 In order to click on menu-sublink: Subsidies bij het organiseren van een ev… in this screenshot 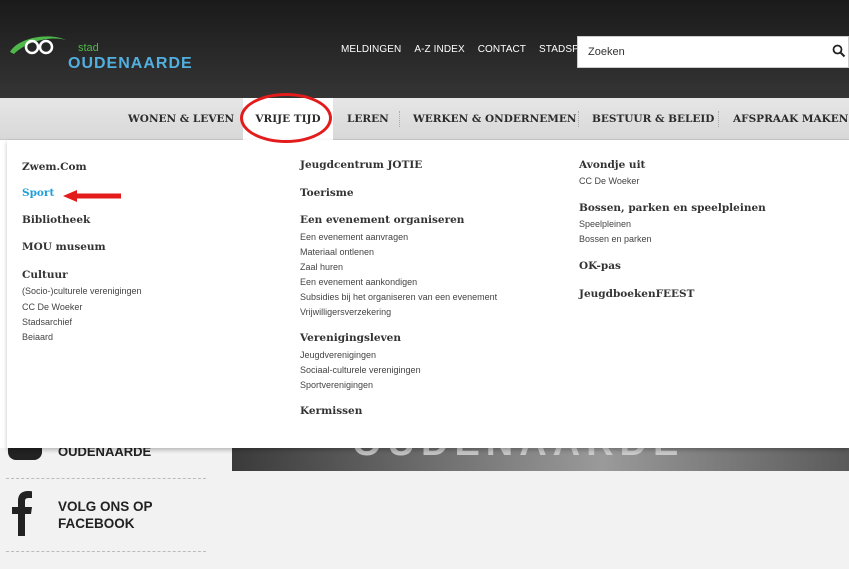, I will do `click(398, 297)`.